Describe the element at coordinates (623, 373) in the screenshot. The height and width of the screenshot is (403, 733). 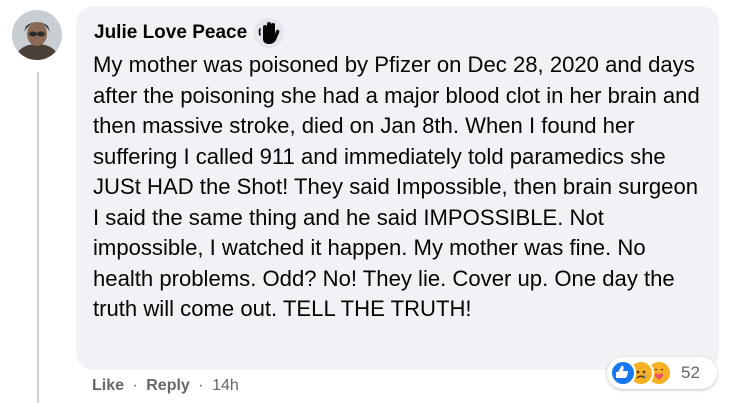
I see `like-icon` at that location.